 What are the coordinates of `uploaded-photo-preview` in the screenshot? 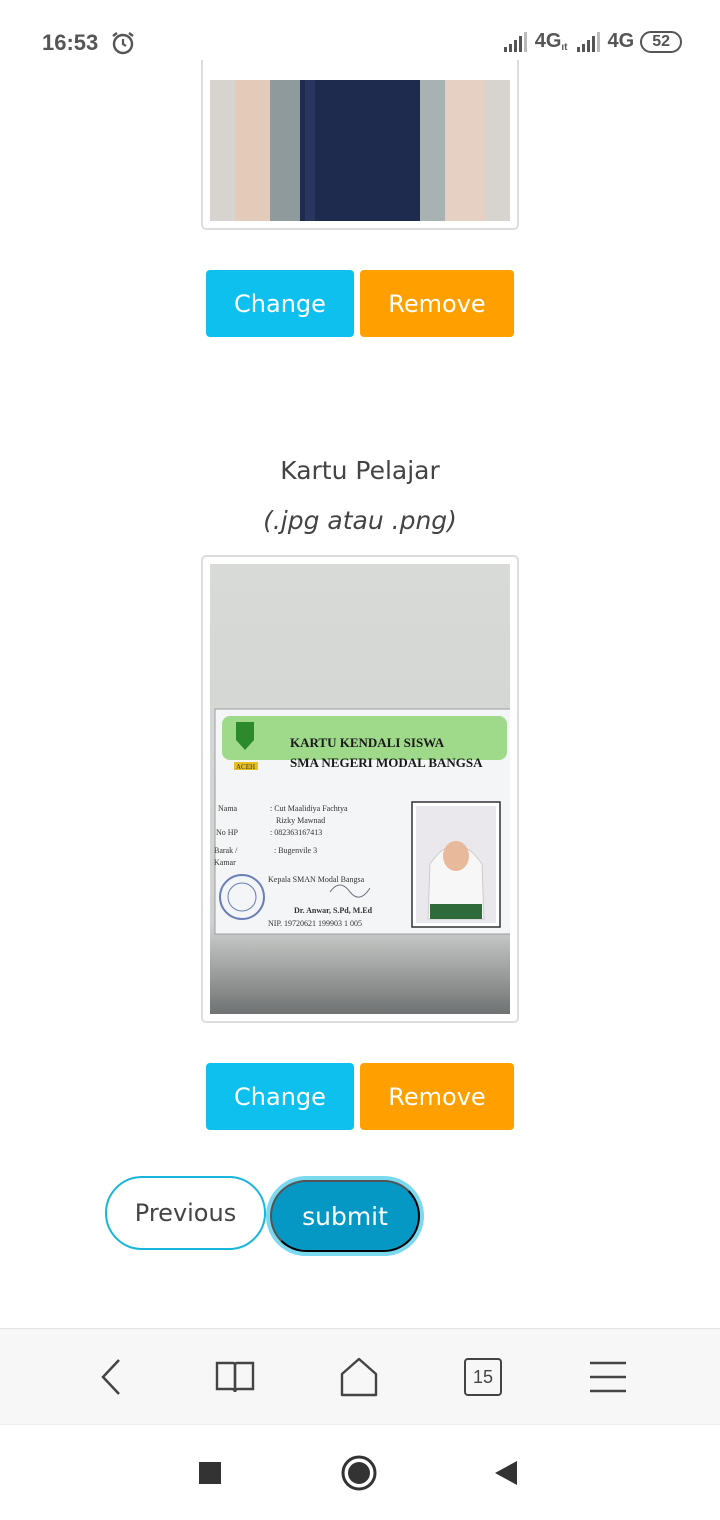 It's located at (360, 145).